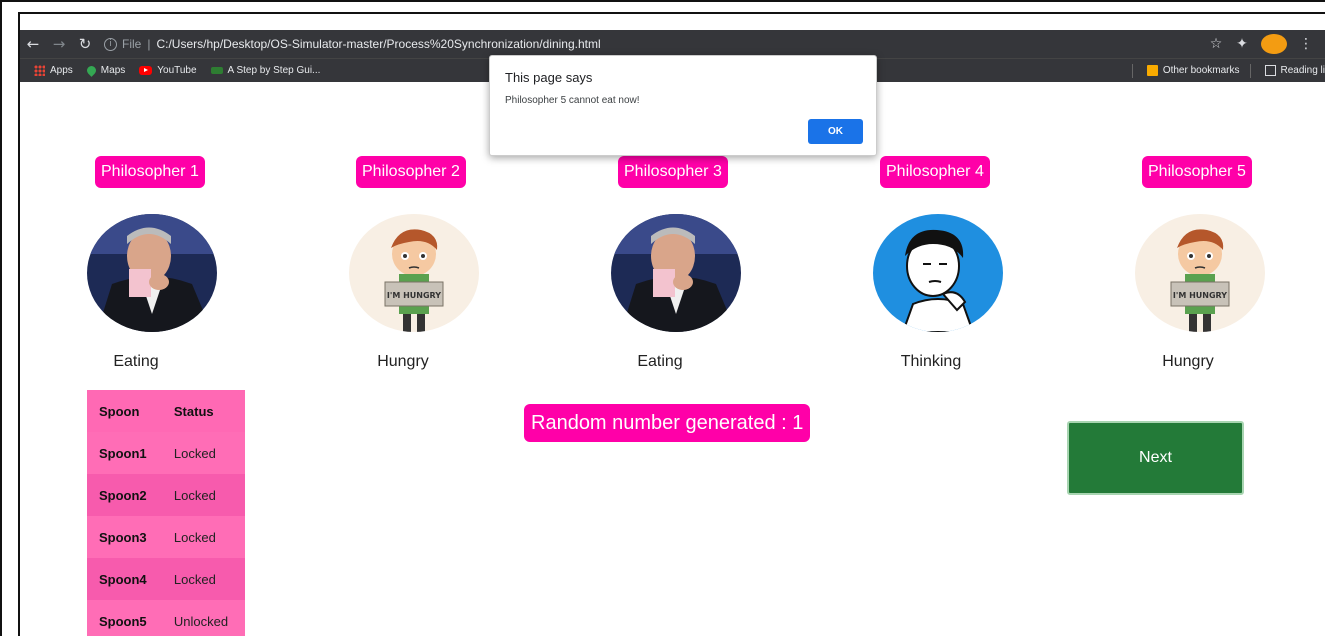  Describe the element at coordinates (1274, 44) in the screenshot. I see `profile-avatar` at that location.